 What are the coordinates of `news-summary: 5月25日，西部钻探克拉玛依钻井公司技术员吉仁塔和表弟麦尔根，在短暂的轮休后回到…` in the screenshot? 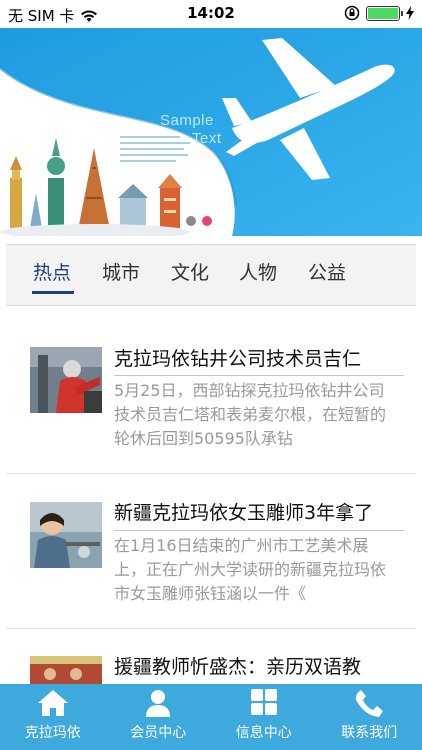 It's located at (250, 414).